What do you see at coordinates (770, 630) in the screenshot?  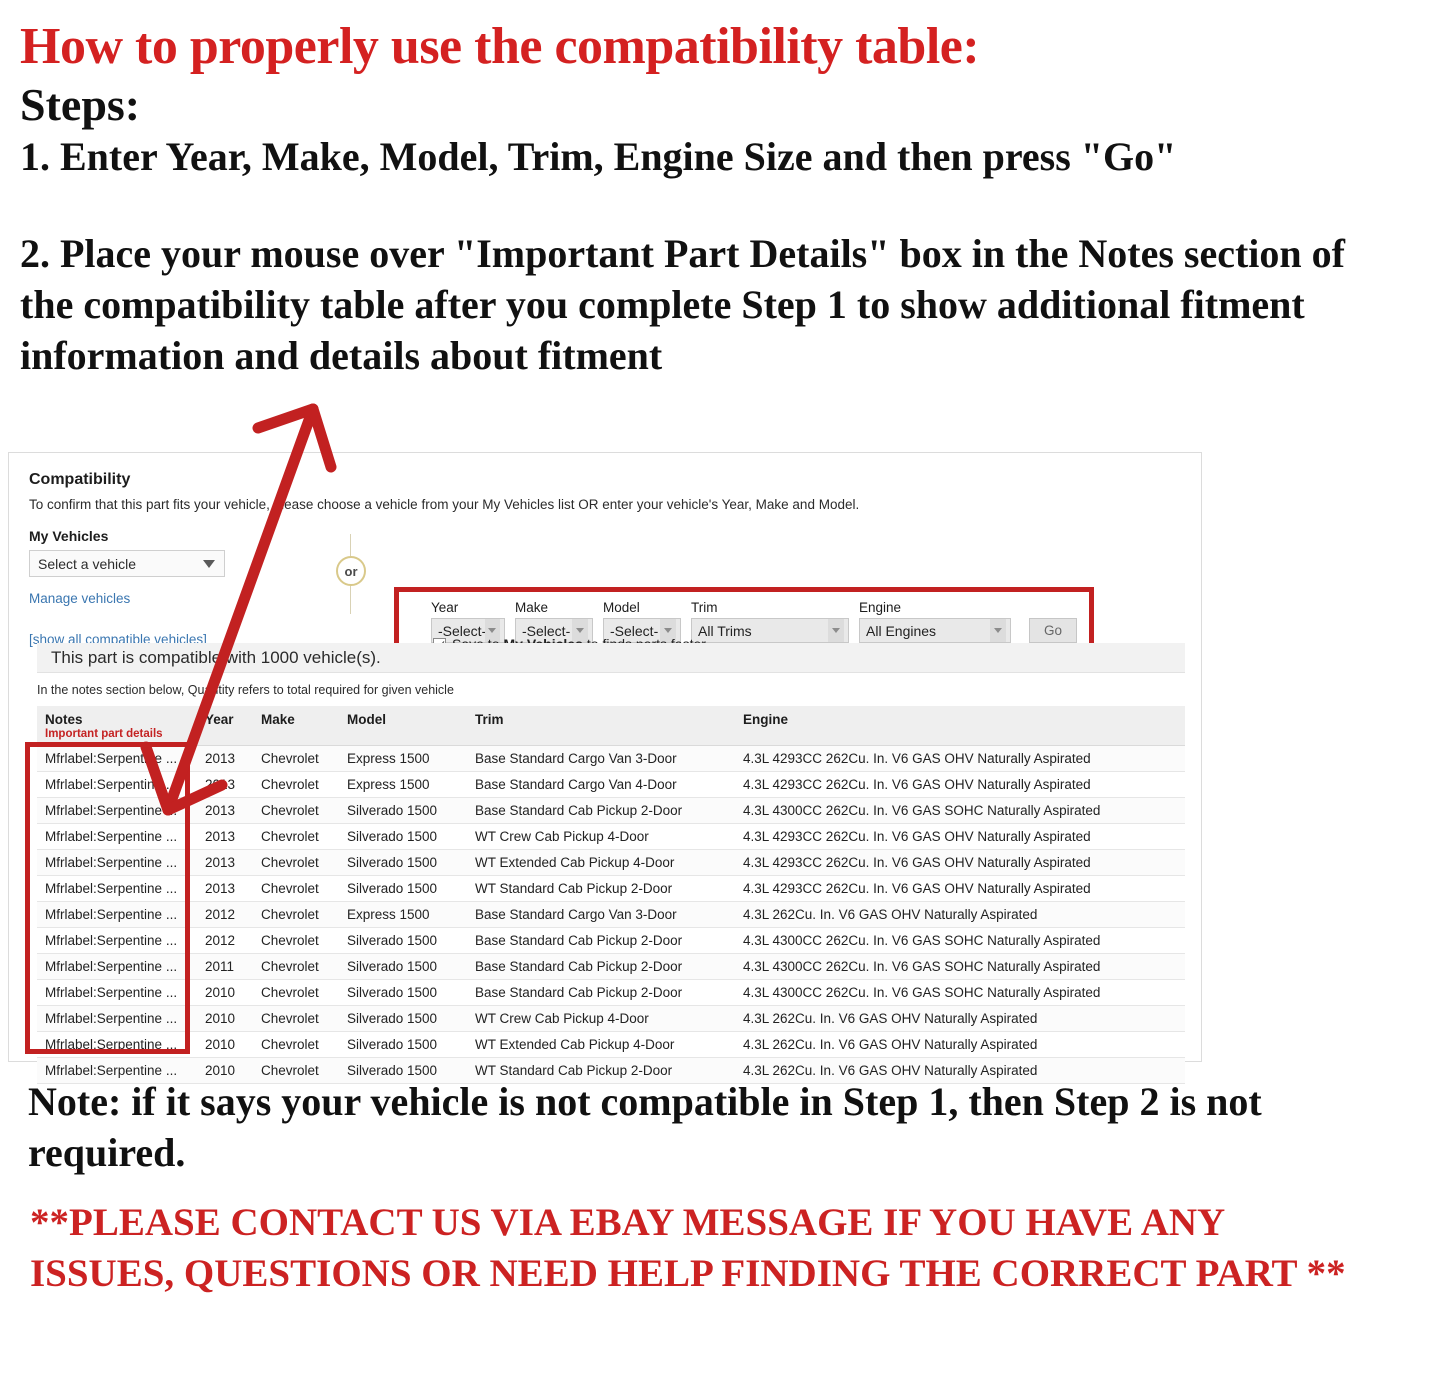 I see `selector-trim-dropdown: All Trims` at bounding box center [770, 630].